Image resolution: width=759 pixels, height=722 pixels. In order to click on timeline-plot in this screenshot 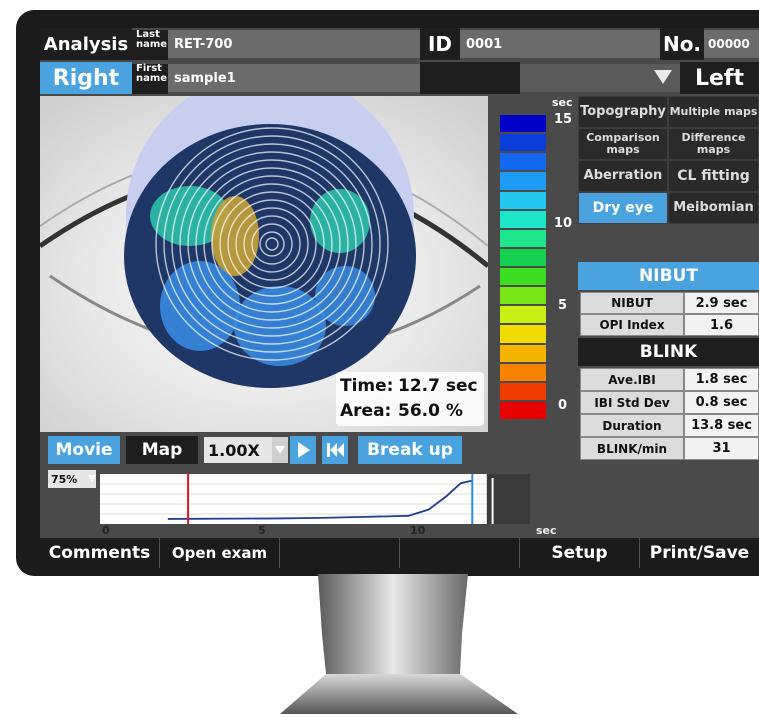, I will do `click(315, 499)`.